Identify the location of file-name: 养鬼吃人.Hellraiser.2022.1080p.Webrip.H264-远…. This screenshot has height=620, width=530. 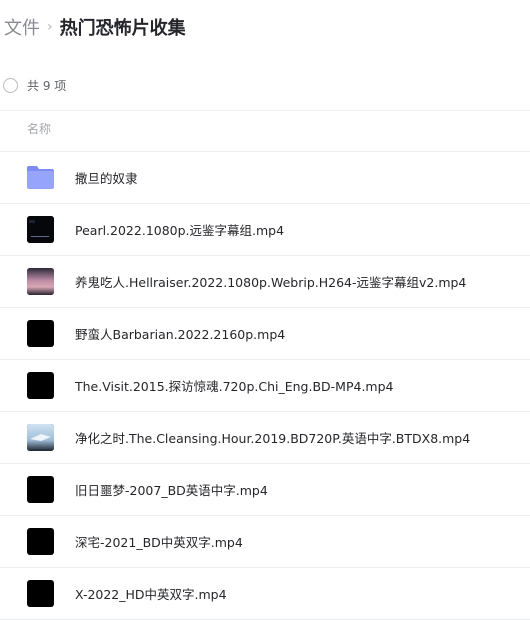
(270, 281).